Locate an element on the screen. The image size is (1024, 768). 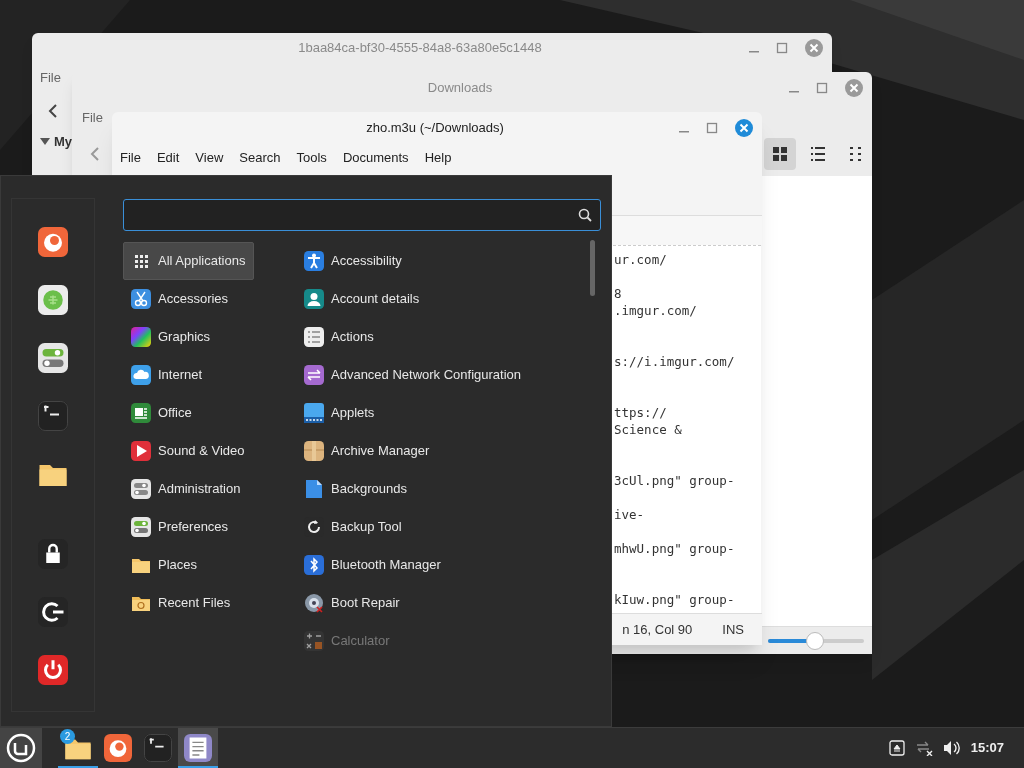
logout-icon is located at coordinates (53, 612).